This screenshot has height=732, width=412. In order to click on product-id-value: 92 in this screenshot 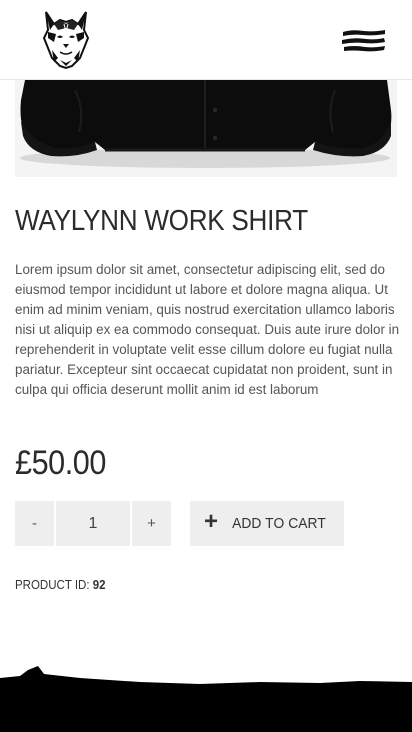, I will do `click(99, 585)`.